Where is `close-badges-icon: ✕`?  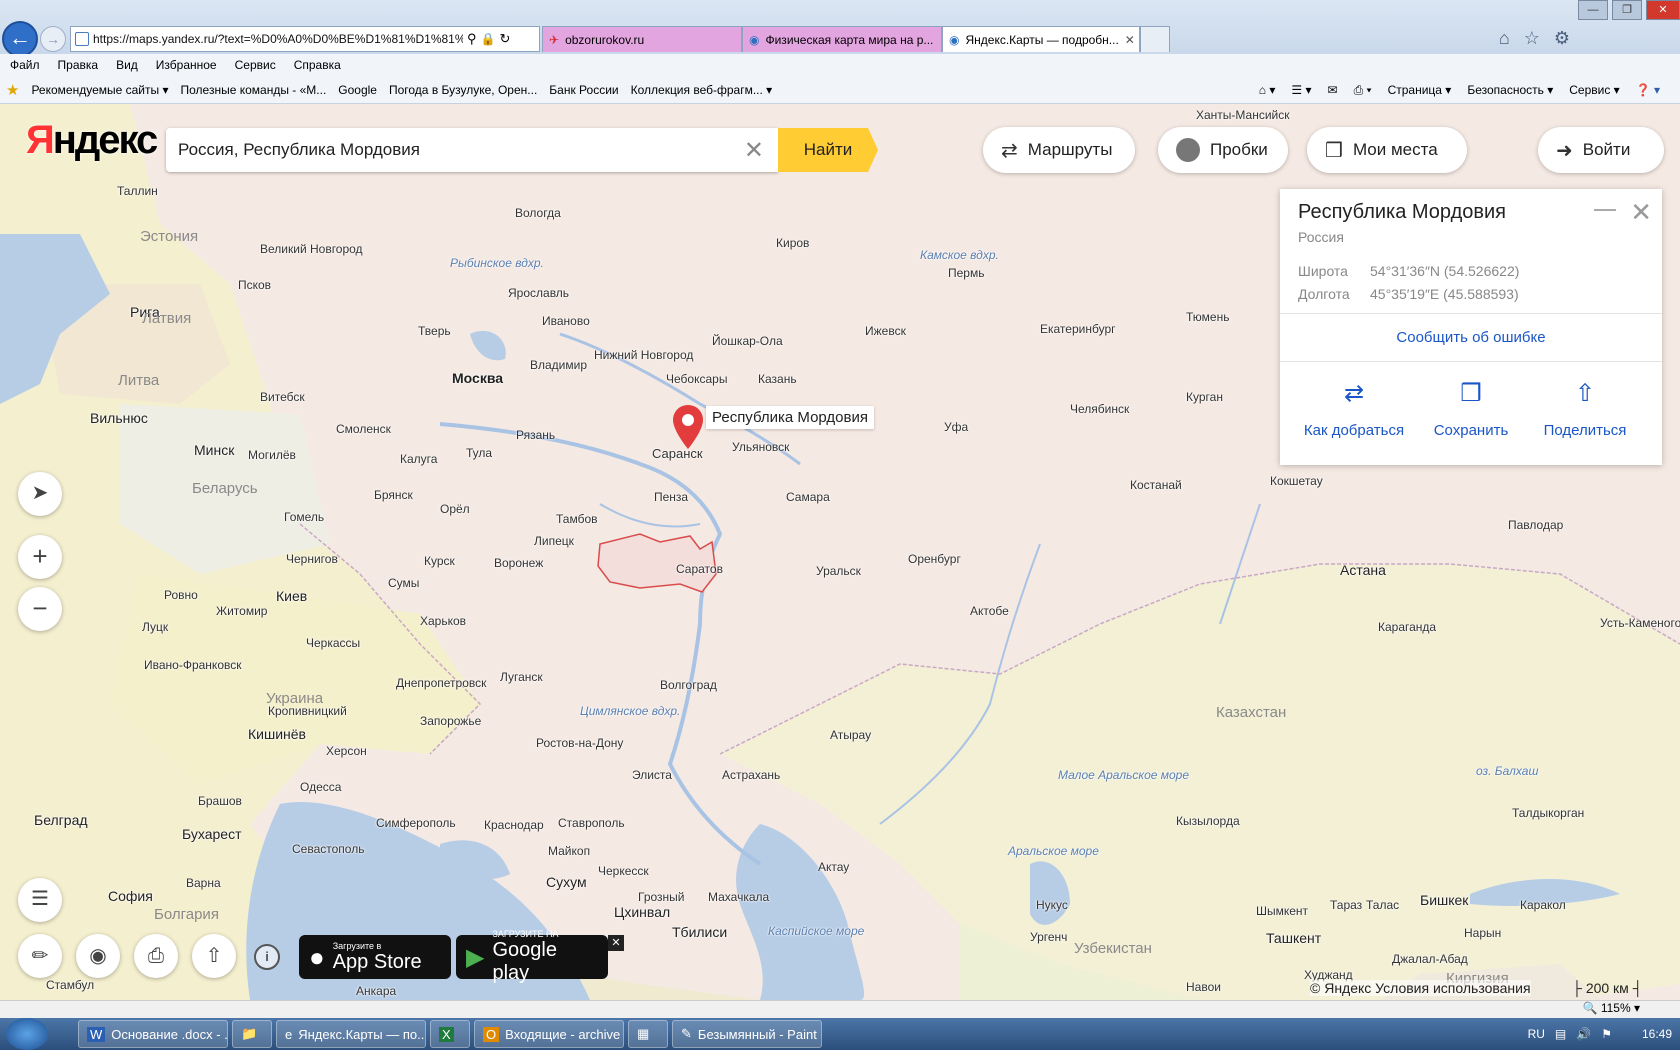 close-badges-icon: ✕ is located at coordinates (616, 943).